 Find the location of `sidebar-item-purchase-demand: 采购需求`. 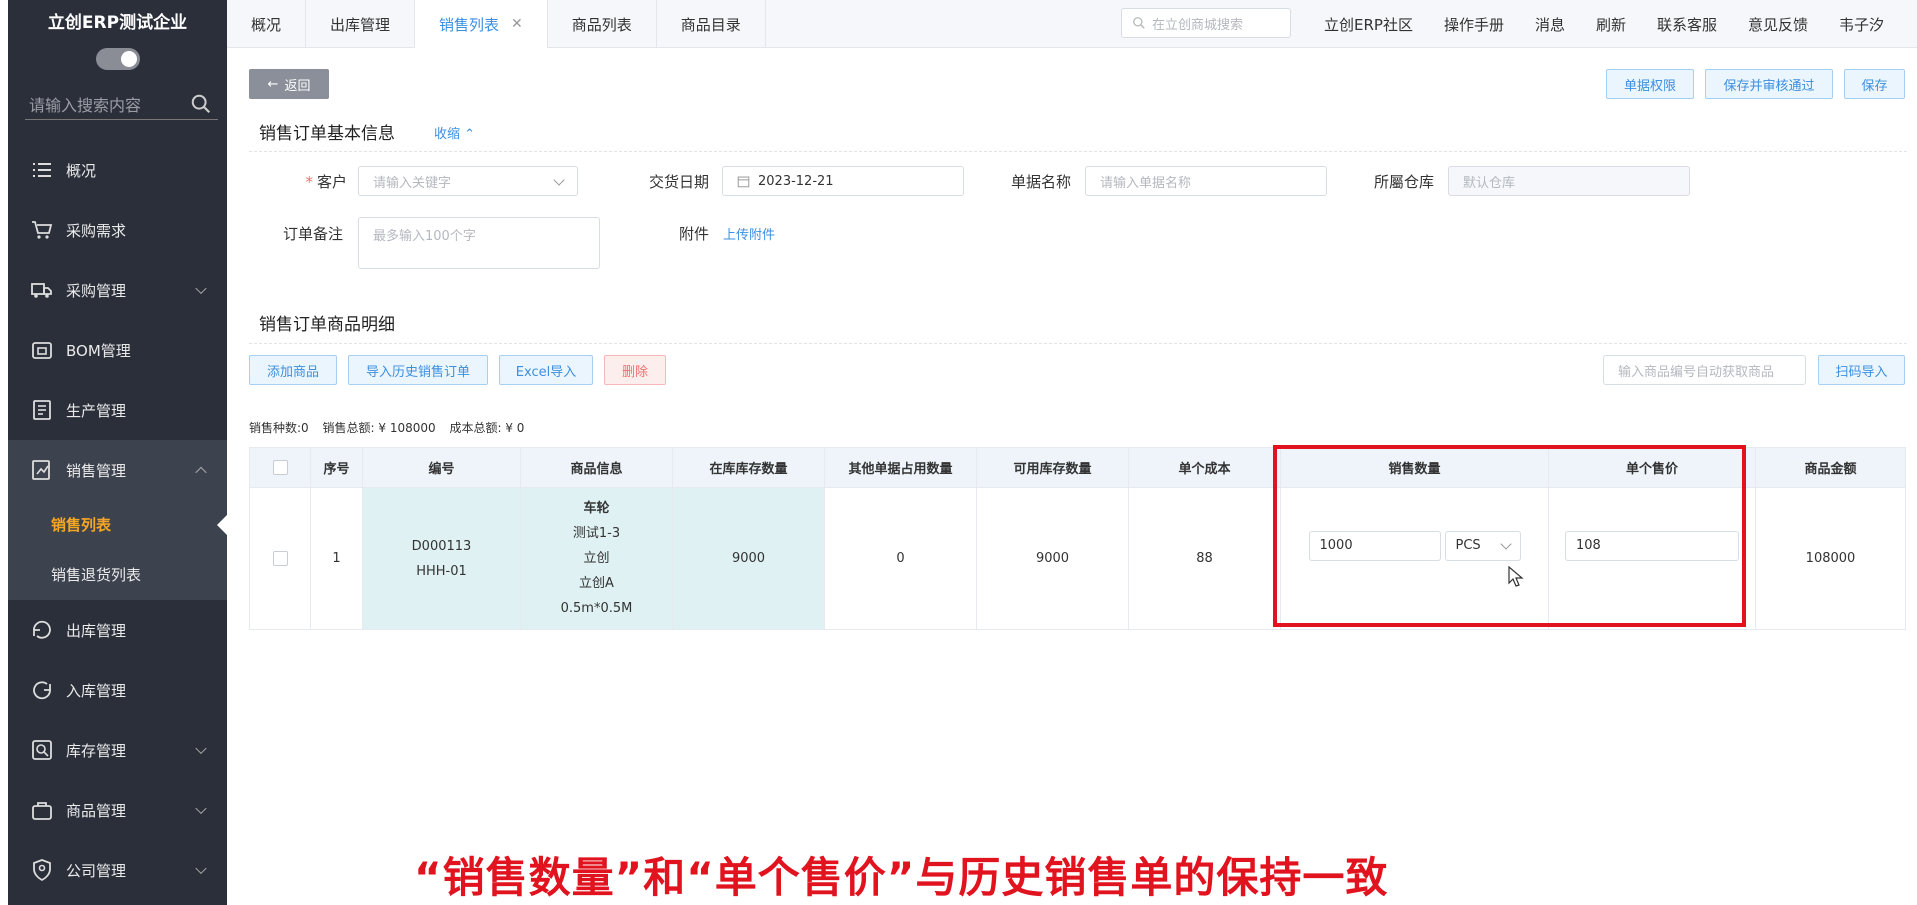

sidebar-item-purchase-demand: 采购需求 is located at coordinates (117, 230).